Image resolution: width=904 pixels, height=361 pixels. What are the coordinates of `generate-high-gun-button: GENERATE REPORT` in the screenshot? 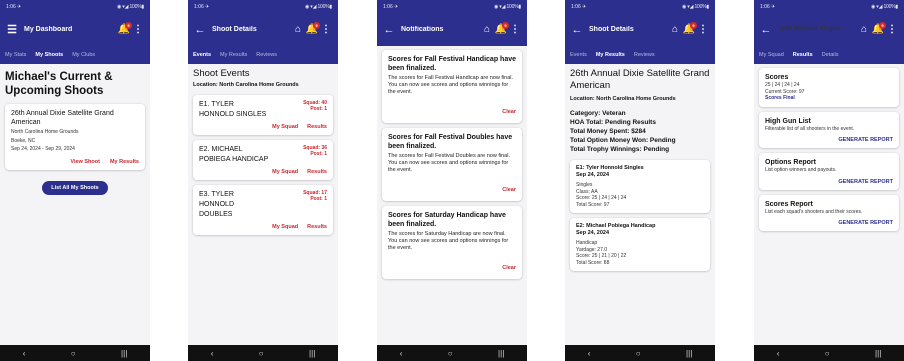 It's located at (829, 140).